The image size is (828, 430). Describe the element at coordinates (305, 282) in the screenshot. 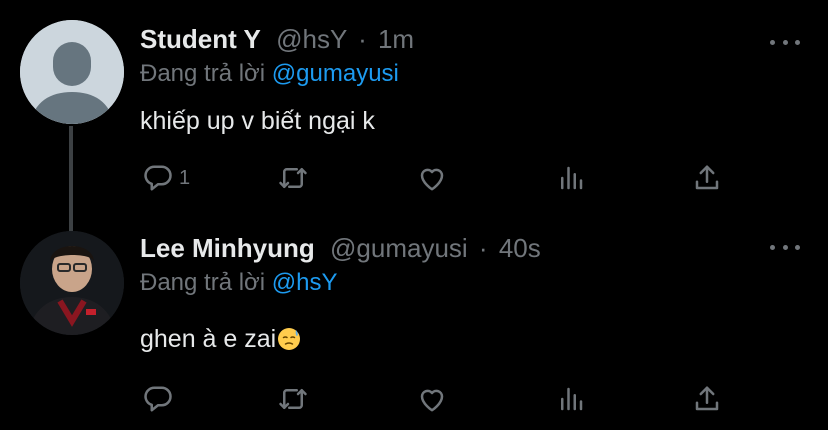

I see `mention-link: @hsY` at that location.